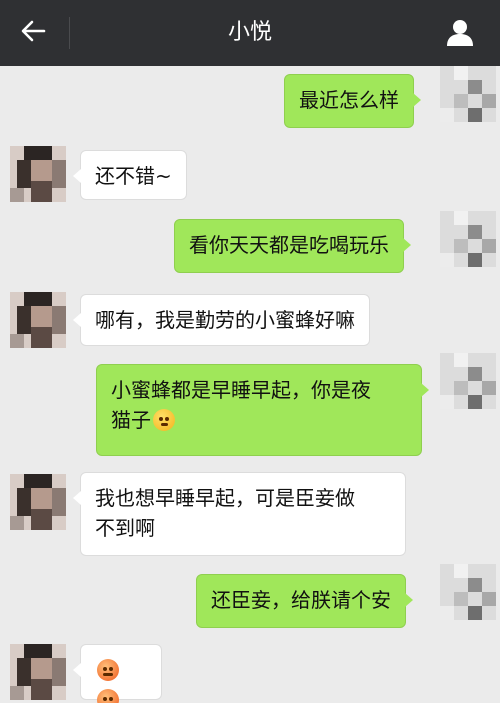 The height and width of the screenshot is (703, 500). I want to click on message-text: 还臣妾，给朕请个安, so click(301, 600).